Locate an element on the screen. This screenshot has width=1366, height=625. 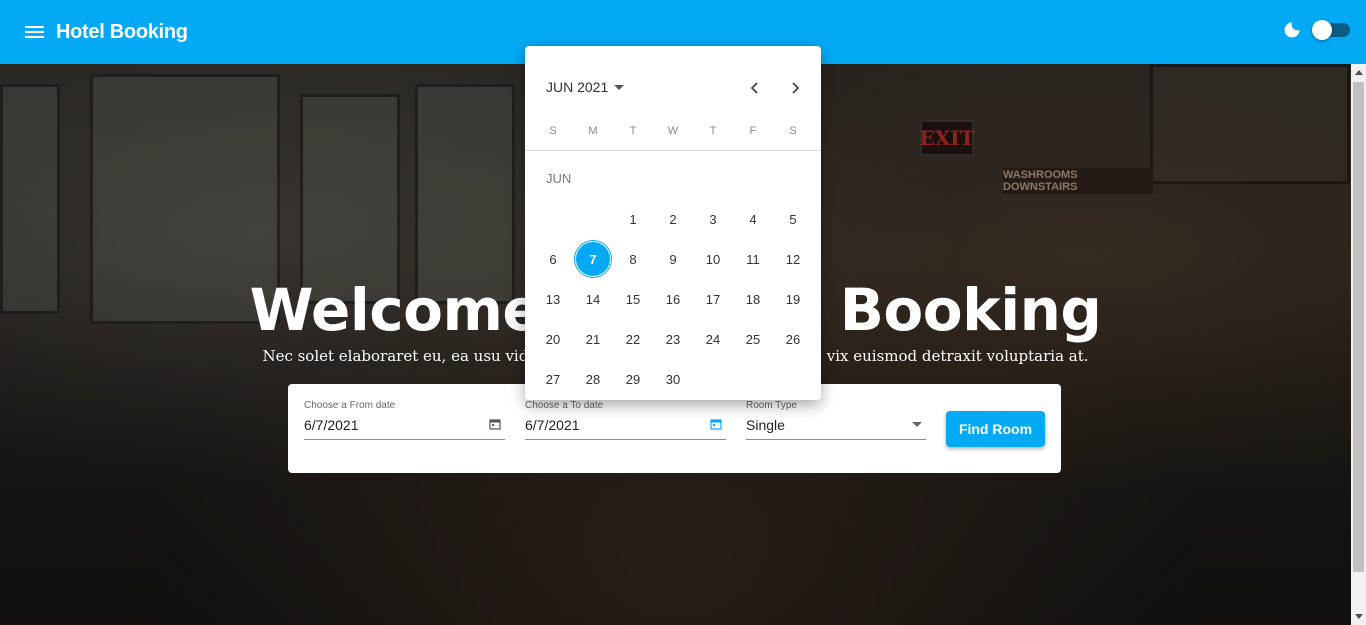
weekday-label: W is located at coordinates (673, 131).